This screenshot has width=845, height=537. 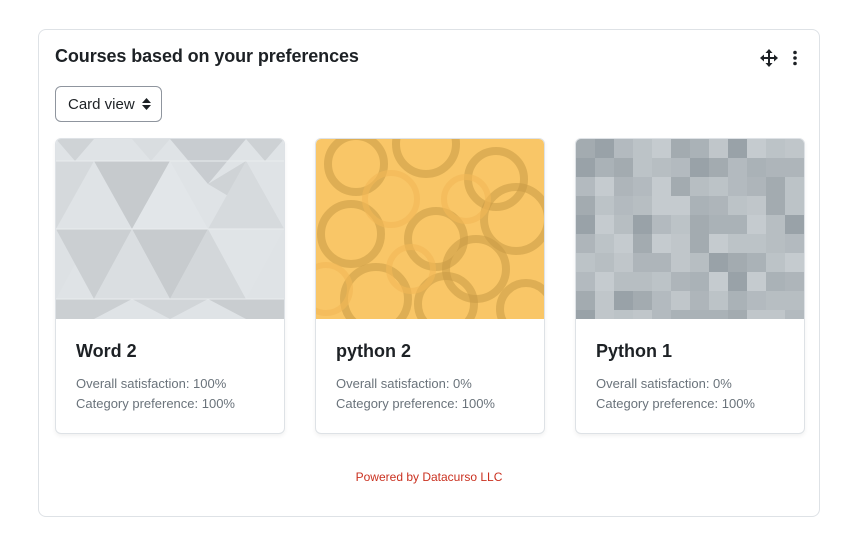 I want to click on overall-satisfaction: Overall satisfaction: 100%, so click(x=151, y=383).